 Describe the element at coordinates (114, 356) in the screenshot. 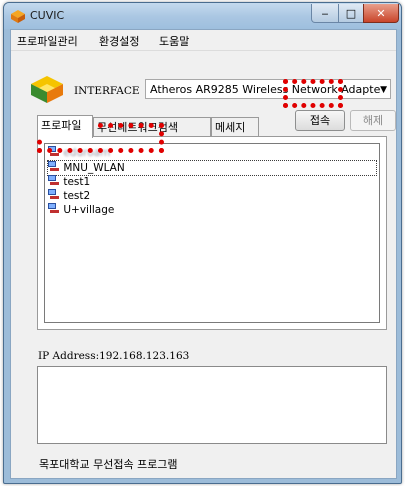

I see `ip-address-label: IP Address:192.168.123.163` at that location.